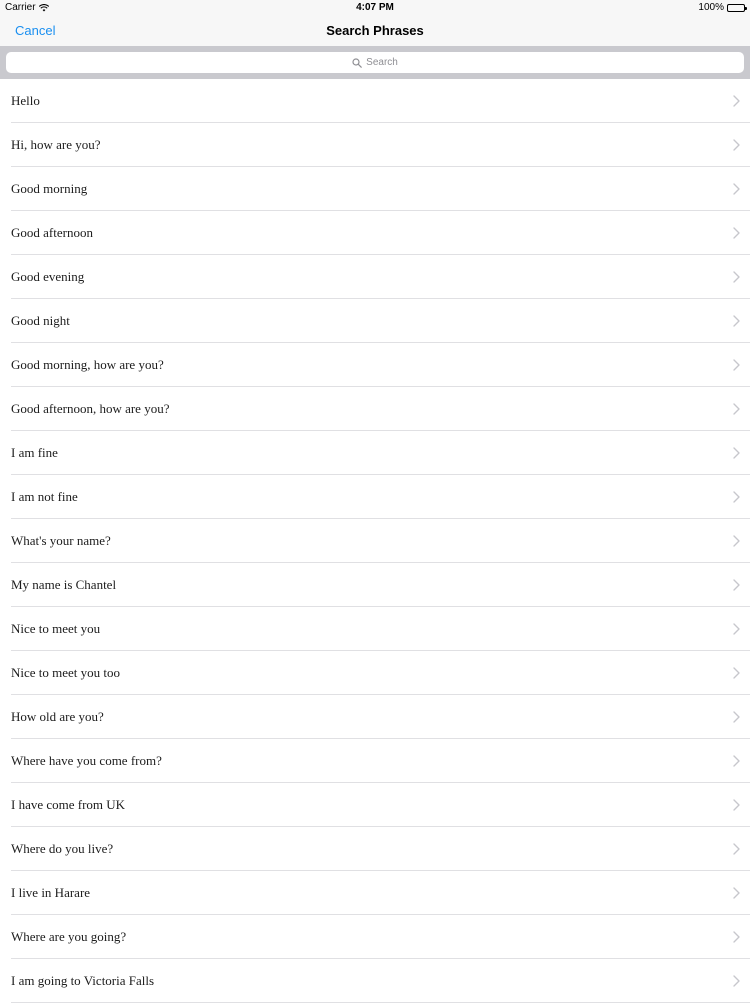 The width and height of the screenshot is (750, 1003). What do you see at coordinates (86, 760) in the screenshot?
I see `phrase-label: Where have you come from?` at bounding box center [86, 760].